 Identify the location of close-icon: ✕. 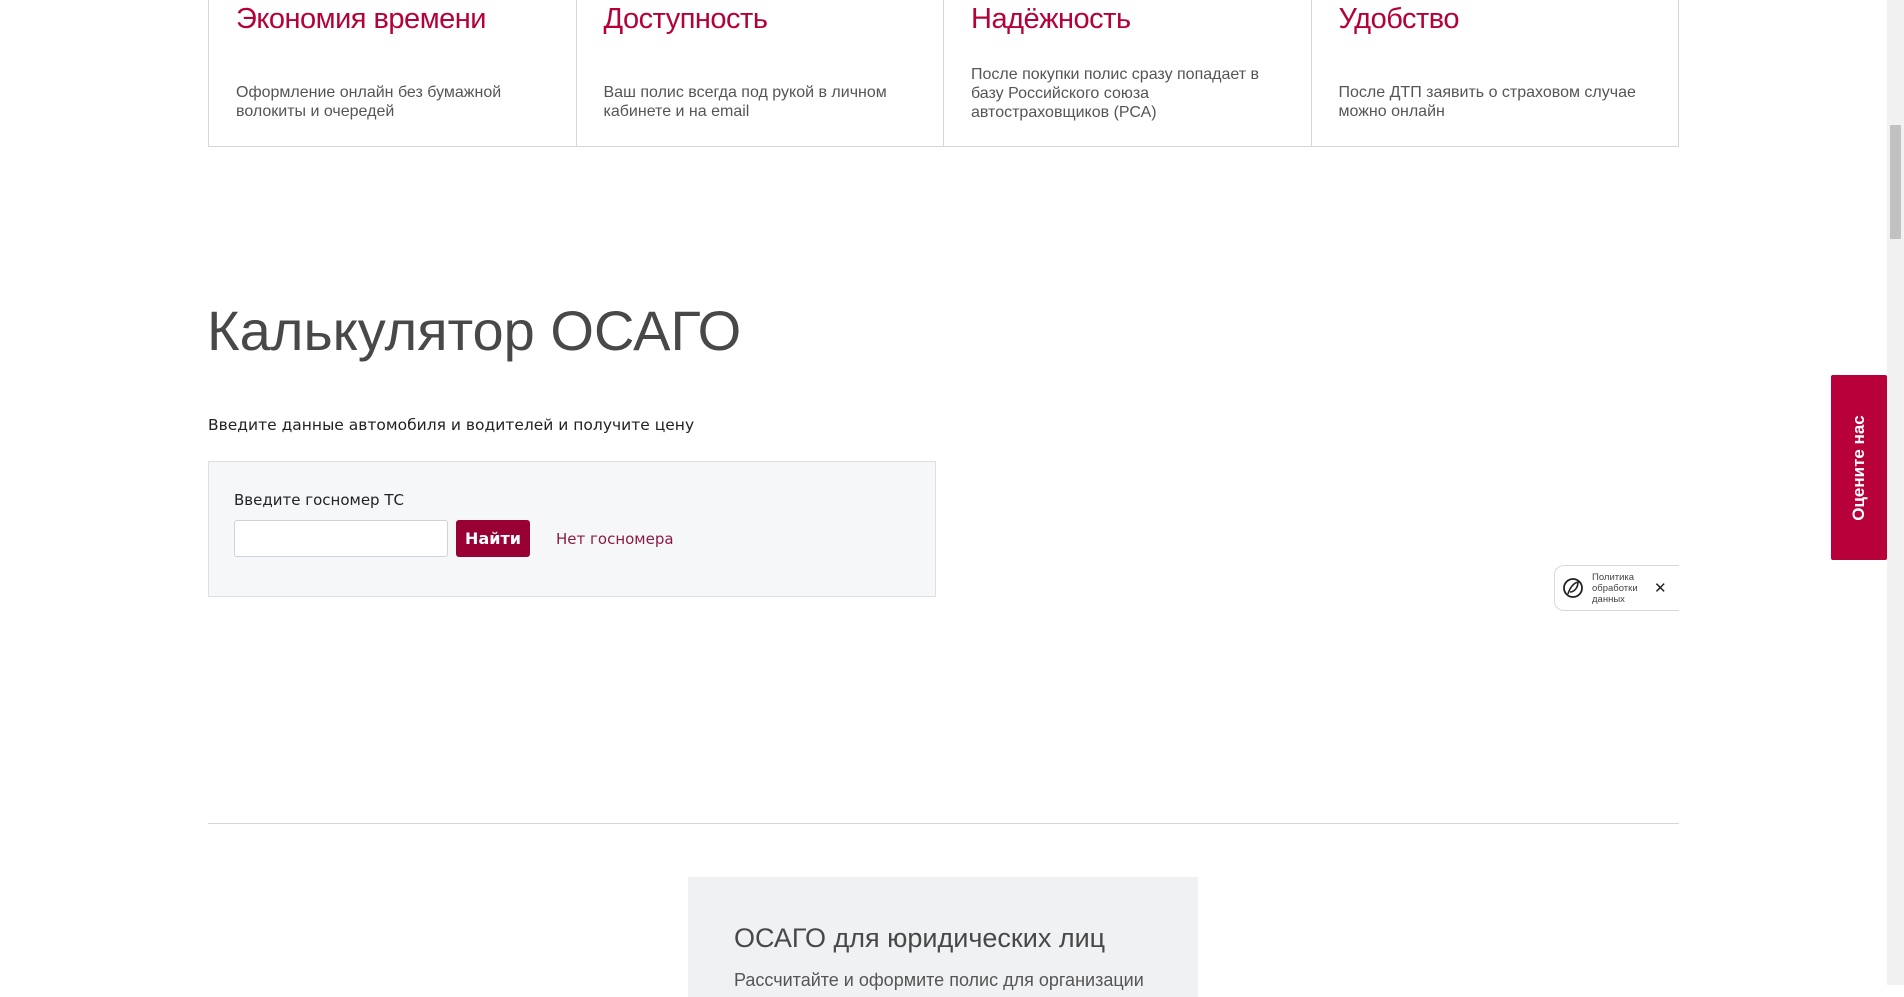
(1660, 588).